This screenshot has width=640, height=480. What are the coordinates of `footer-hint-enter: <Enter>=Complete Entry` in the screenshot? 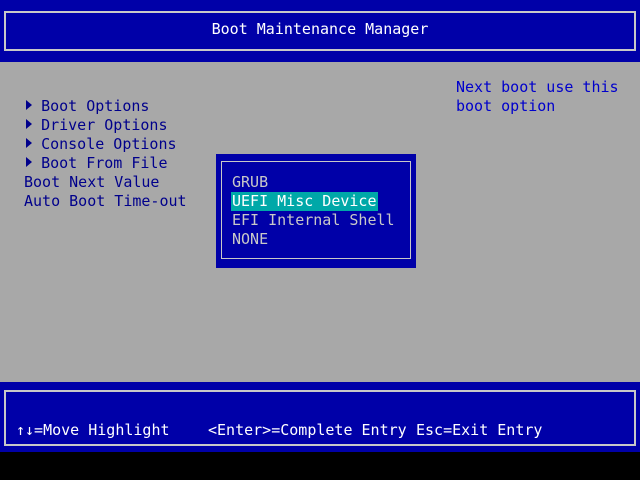 It's located at (307, 430).